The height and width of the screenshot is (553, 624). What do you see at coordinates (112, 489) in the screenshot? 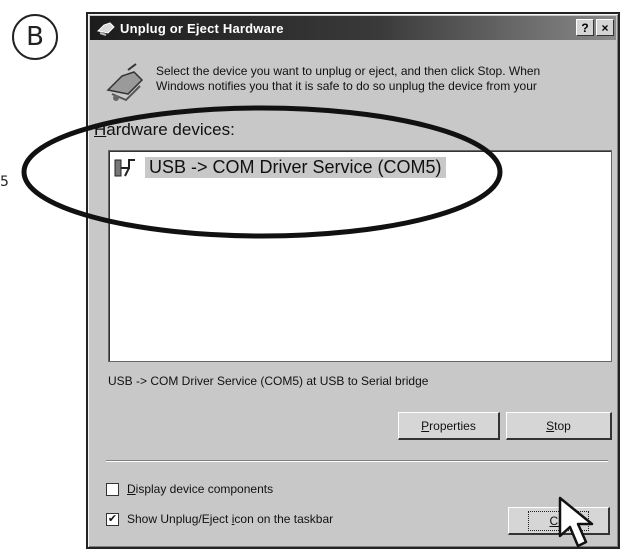
I see `display-components-checkbox` at bounding box center [112, 489].